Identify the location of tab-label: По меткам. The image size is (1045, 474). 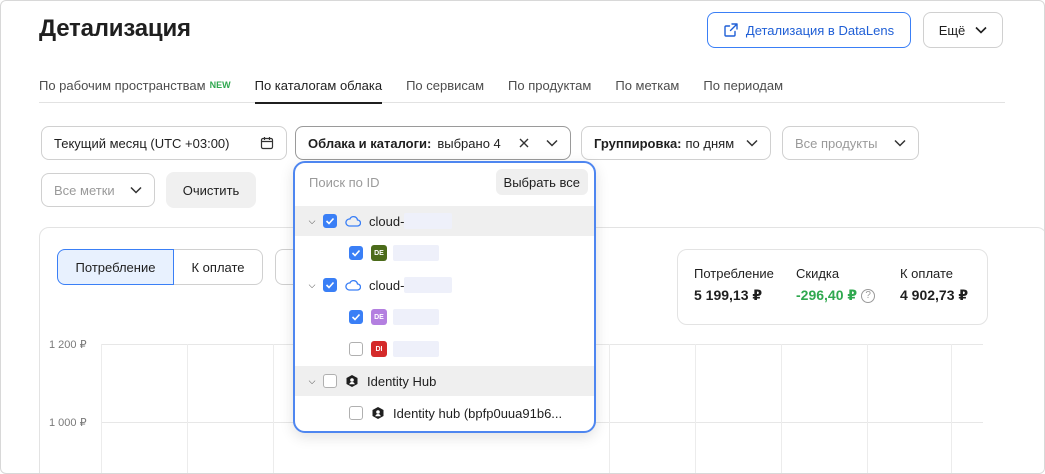
(647, 85).